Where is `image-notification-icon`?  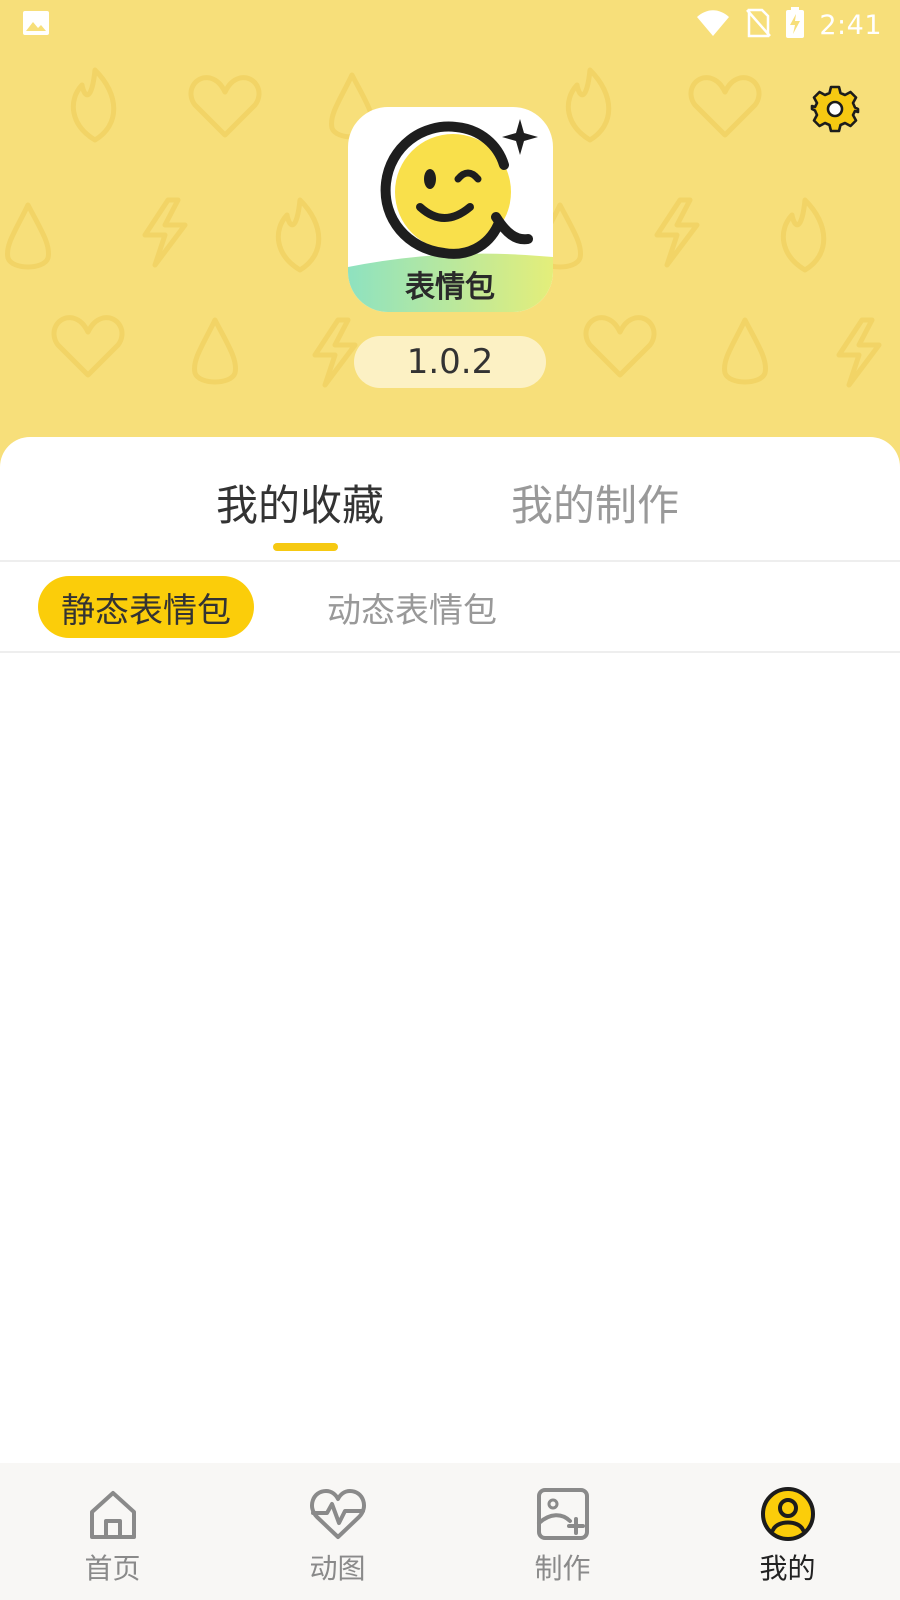
image-notification-icon is located at coordinates (36, 25).